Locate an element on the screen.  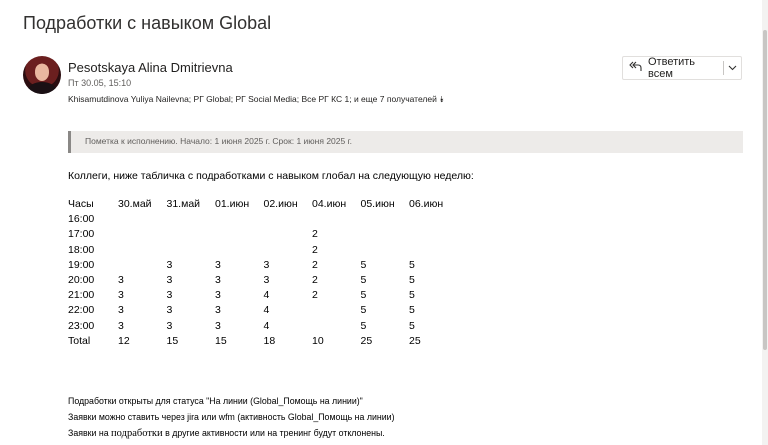
email-date: Пт 30.05, 15:10 is located at coordinates (100, 83).